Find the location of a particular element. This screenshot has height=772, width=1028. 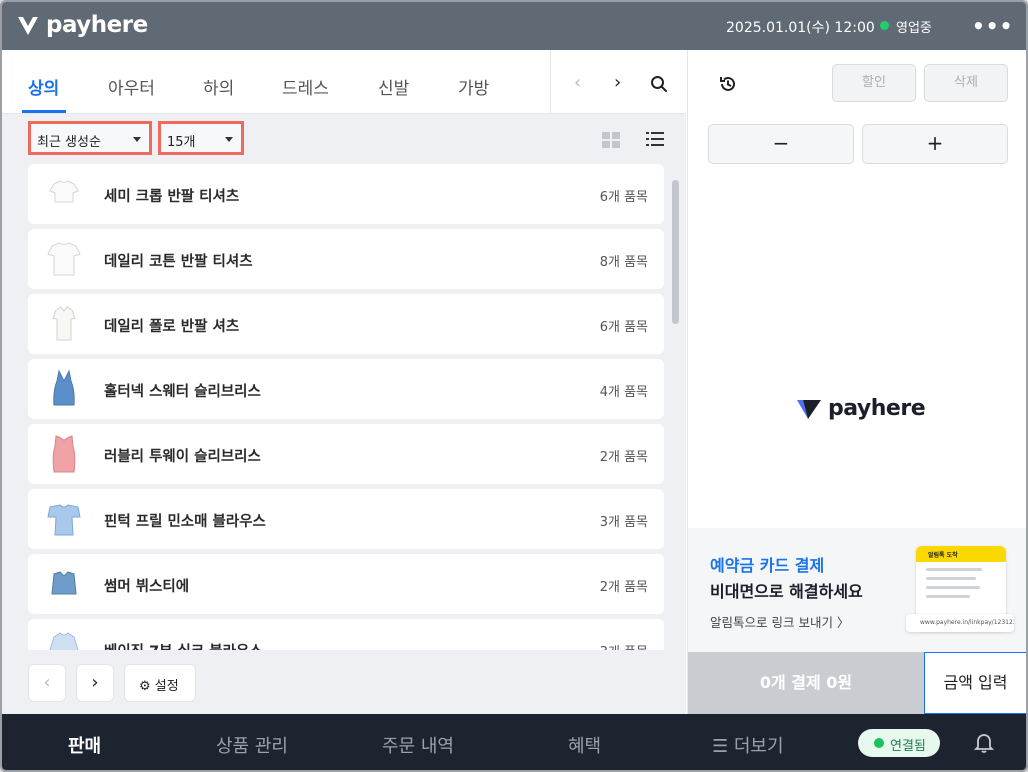

product-name: 핀턱 프릴 민소매 블라우스 is located at coordinates (185, 522).